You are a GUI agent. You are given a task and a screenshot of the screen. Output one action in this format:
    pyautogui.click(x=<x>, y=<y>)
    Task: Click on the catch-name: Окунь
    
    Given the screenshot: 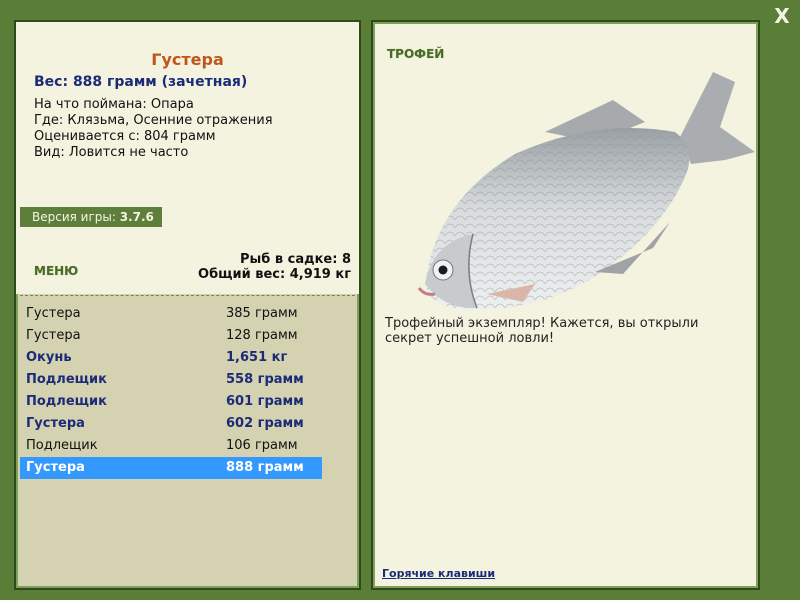 What is the action you would take?
    pyautogui.click(x=49, y=357)
    